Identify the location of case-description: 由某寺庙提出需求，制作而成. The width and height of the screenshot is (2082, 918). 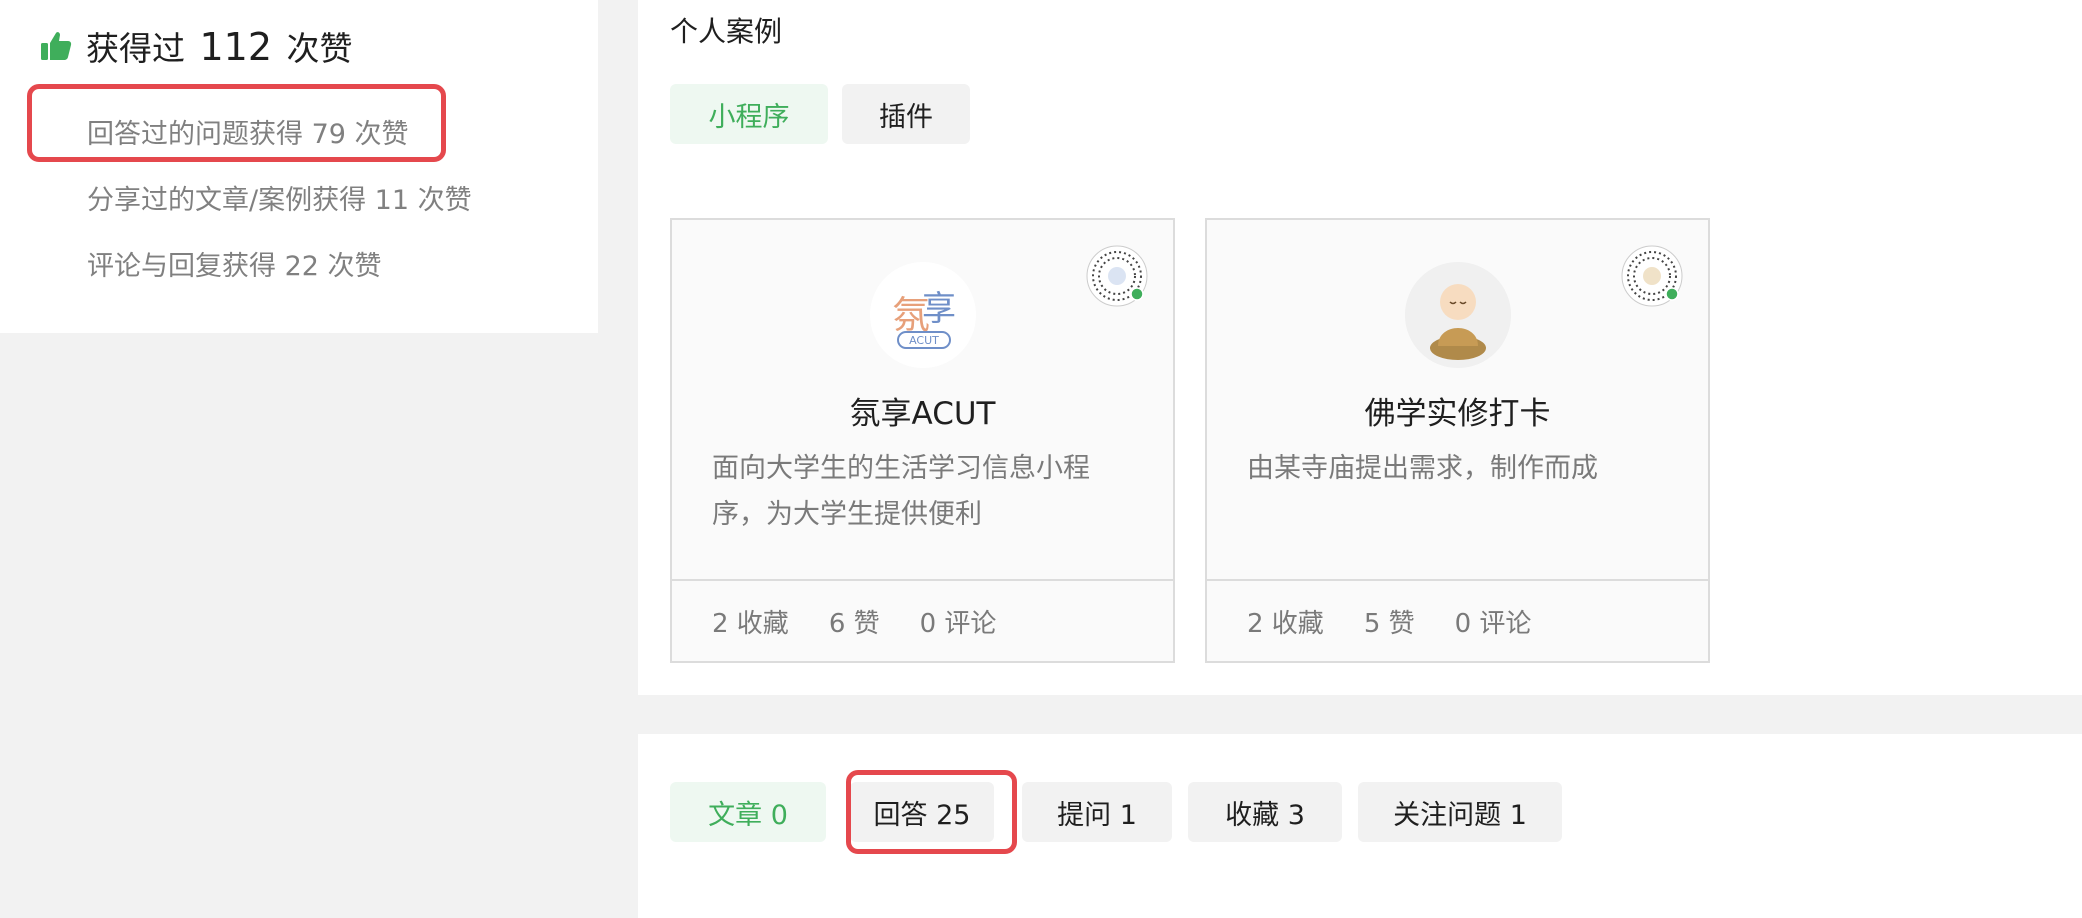
(1422, 468).